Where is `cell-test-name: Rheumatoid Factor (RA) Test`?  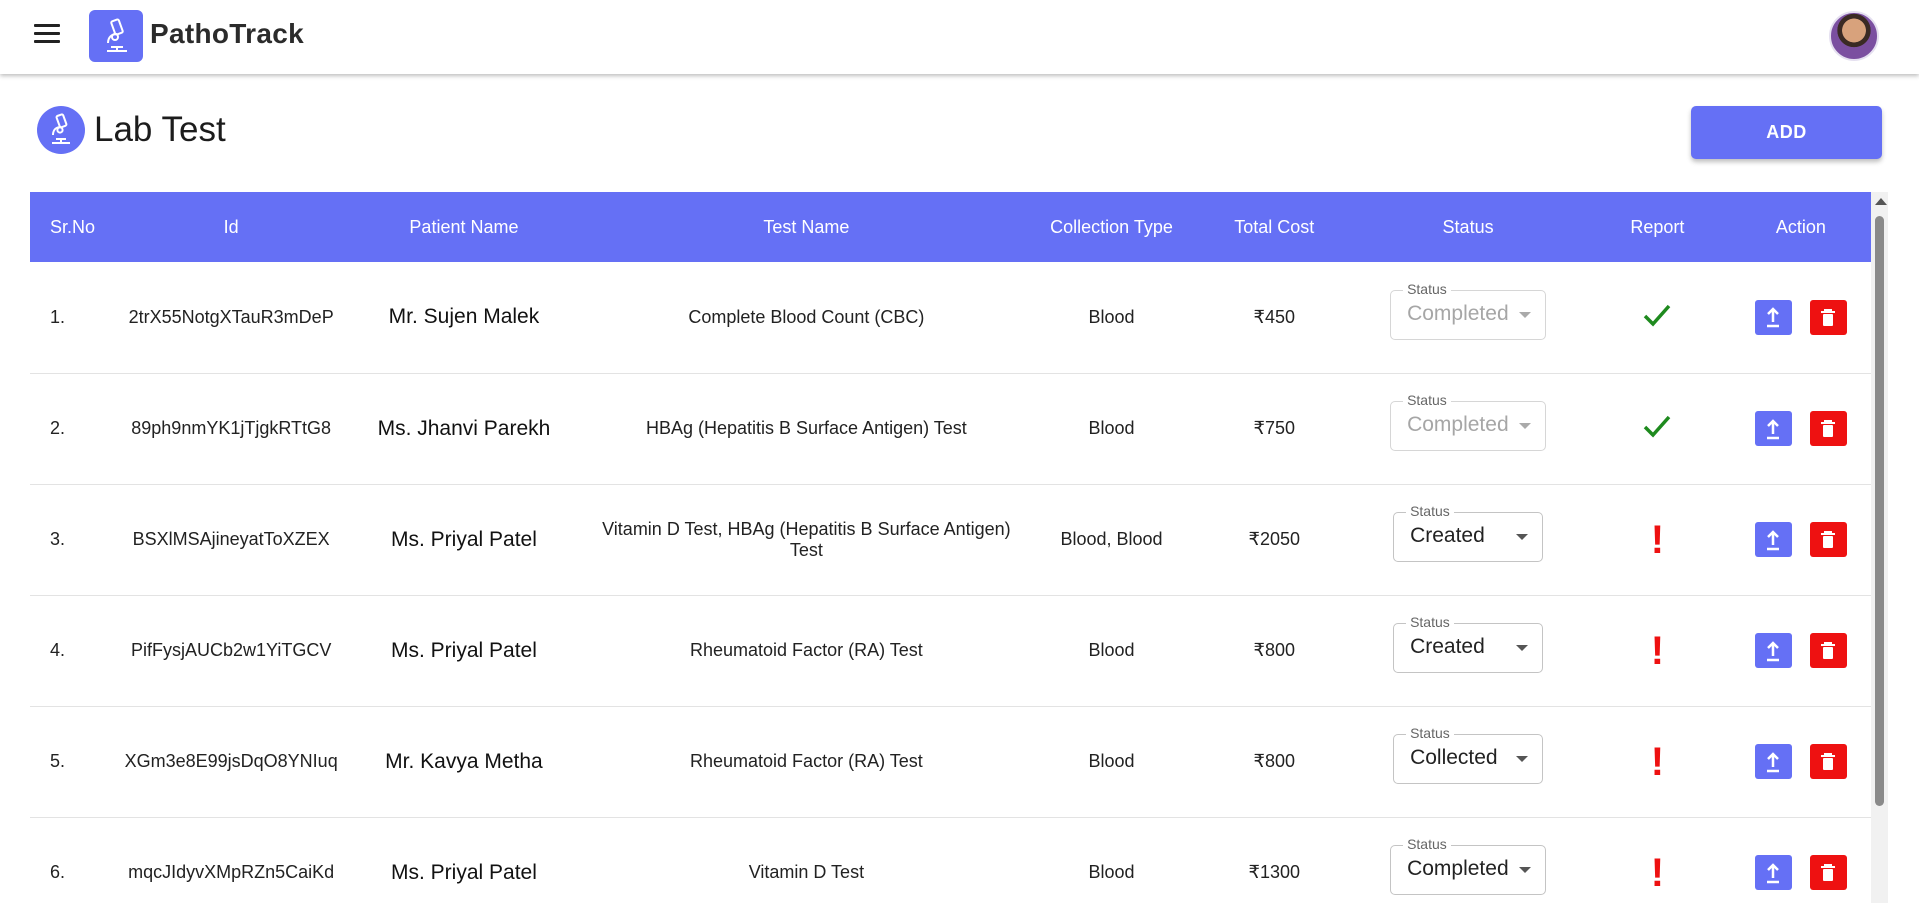
cell-test-name: Rheumatoid Factor (RA) Test is located at coordinates (806, 762).